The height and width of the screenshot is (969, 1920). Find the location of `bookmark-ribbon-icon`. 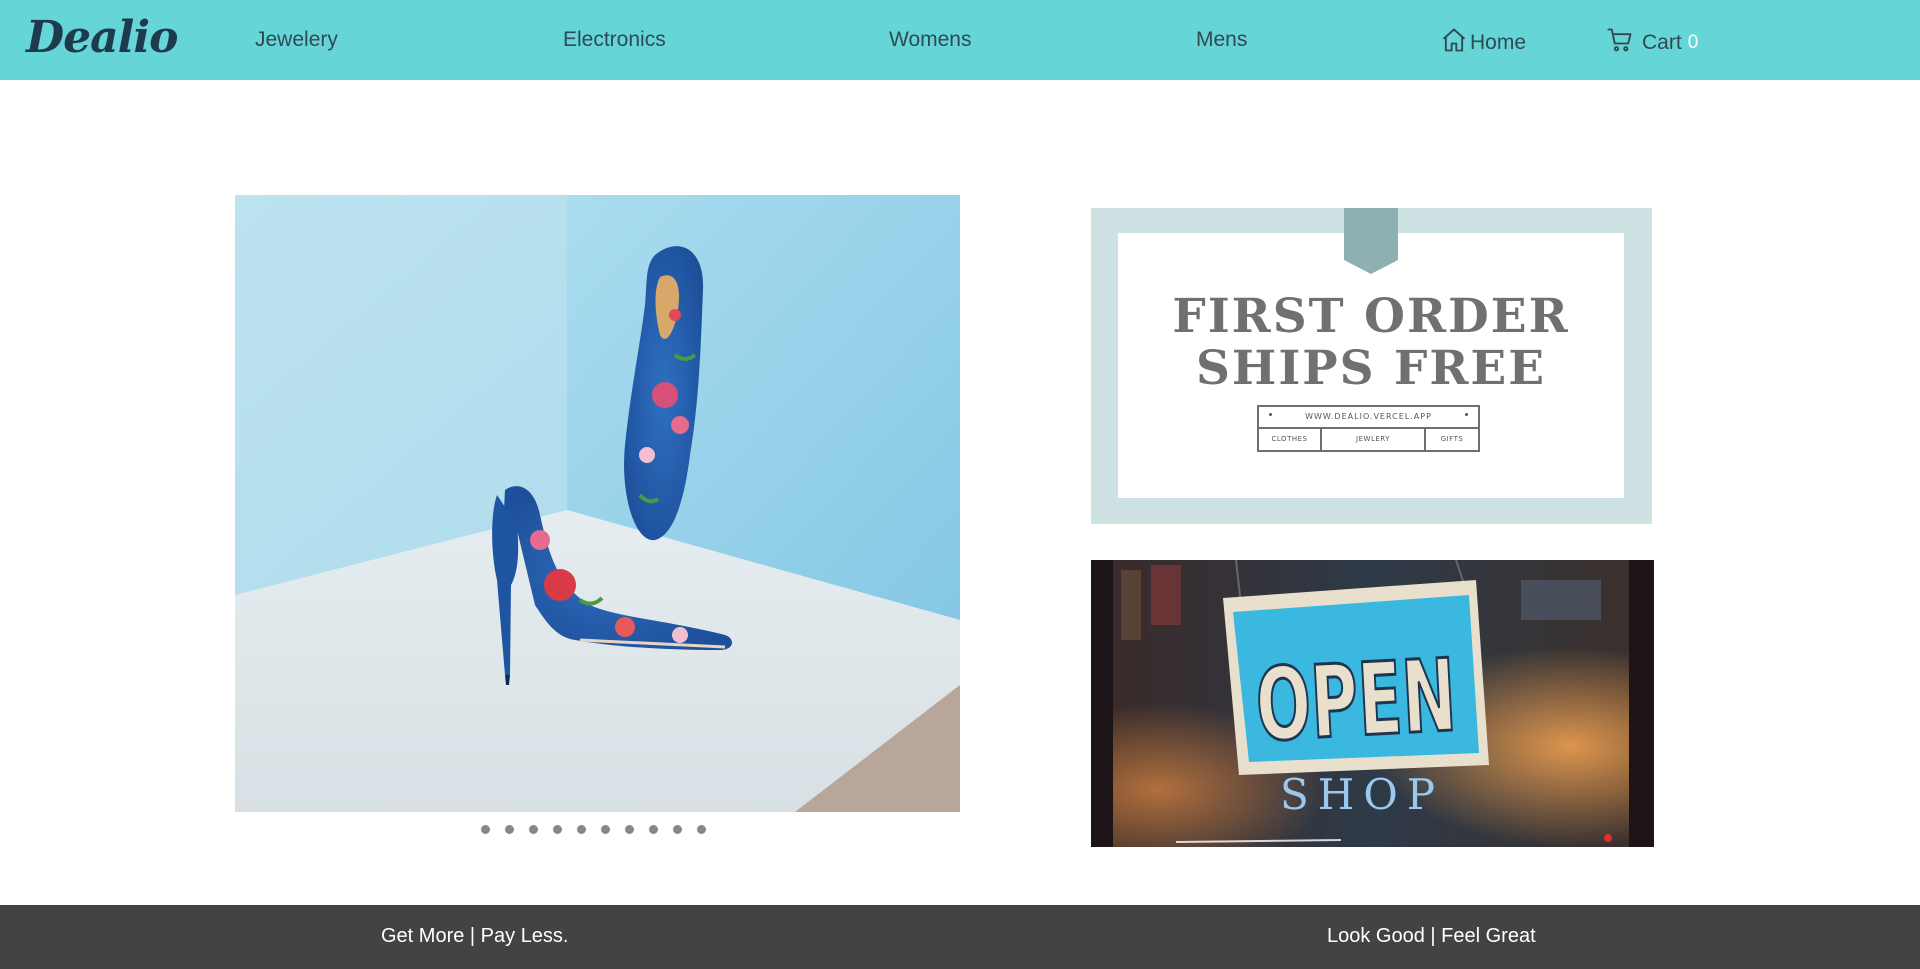

bookmark-ribbon-icon is located at coordinates (1371, 241).